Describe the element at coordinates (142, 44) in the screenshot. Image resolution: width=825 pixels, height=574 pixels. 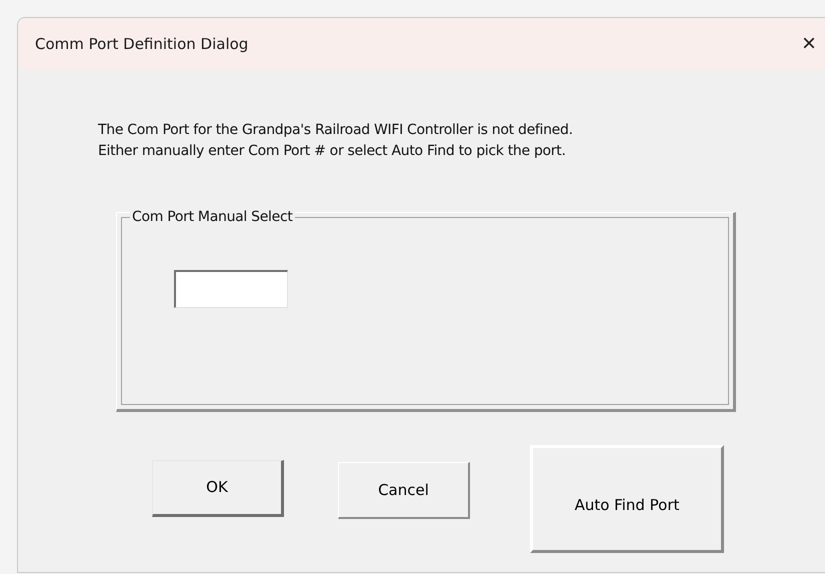
I see `window-title: Comm Port Definition Dialog` at that location.